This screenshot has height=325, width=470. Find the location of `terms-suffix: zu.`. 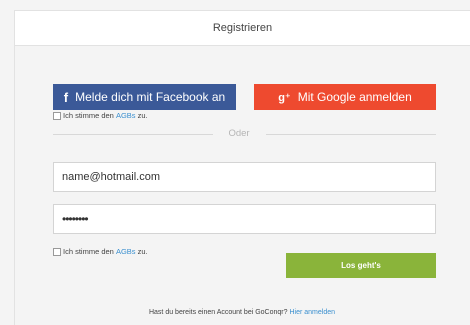

terms-suffix: zu. is located at coordinates (142, 115).